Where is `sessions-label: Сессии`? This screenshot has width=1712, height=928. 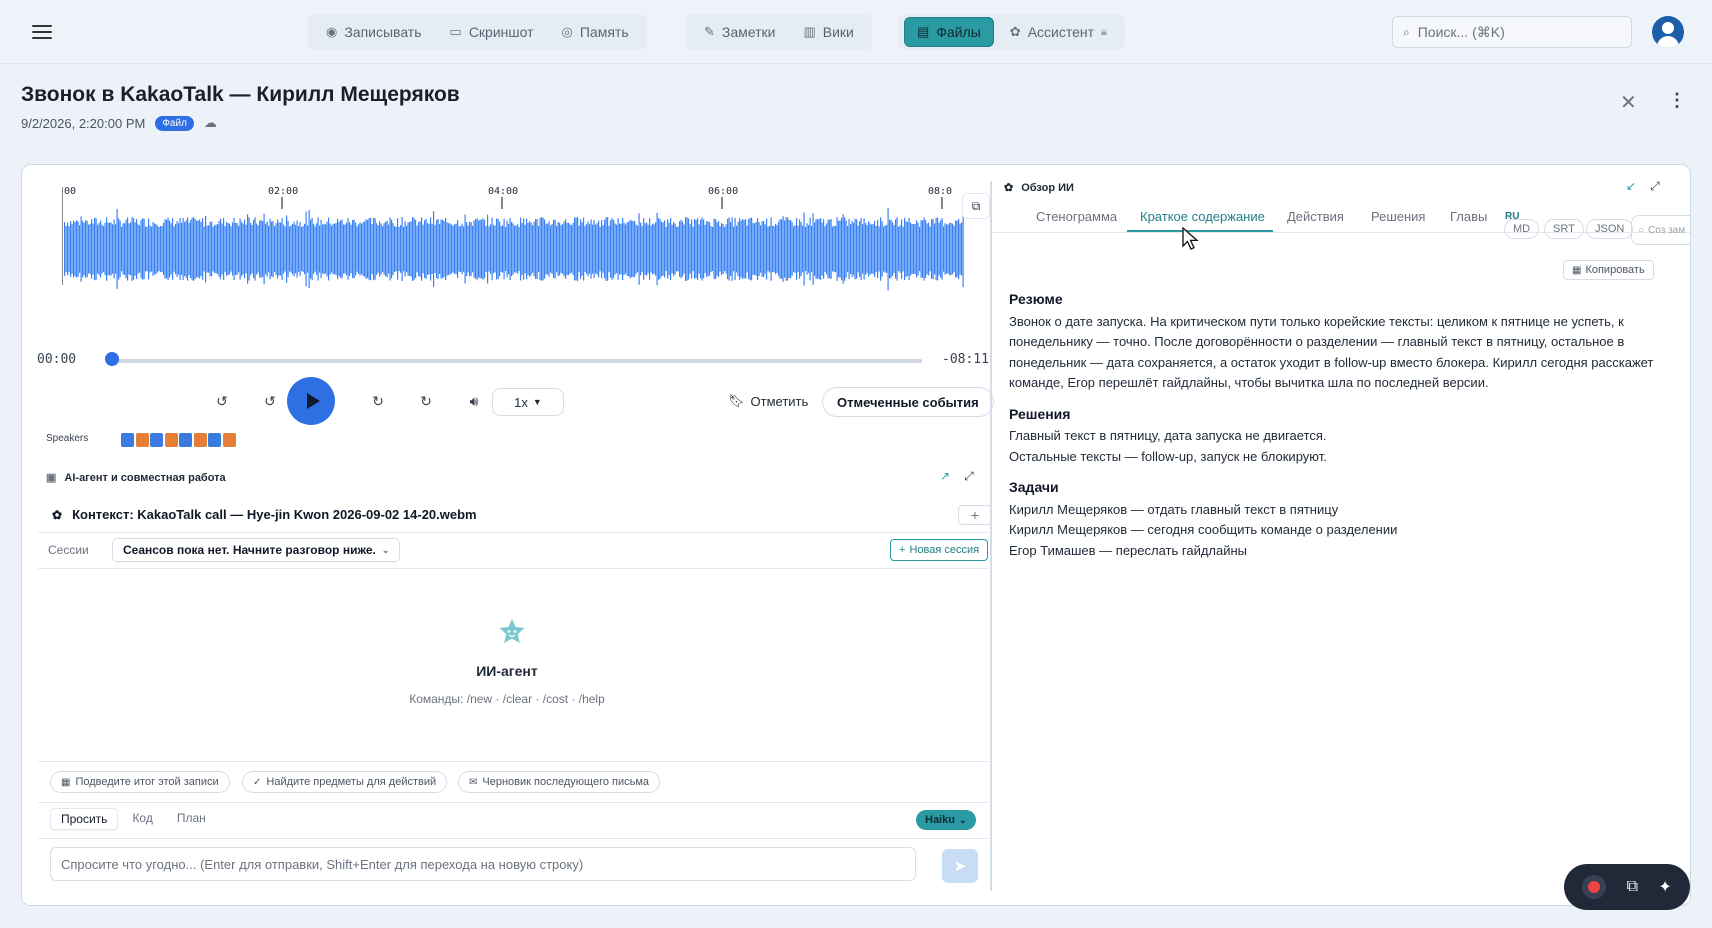
sessions-label: Сессии is located at coordinates (68, 550).